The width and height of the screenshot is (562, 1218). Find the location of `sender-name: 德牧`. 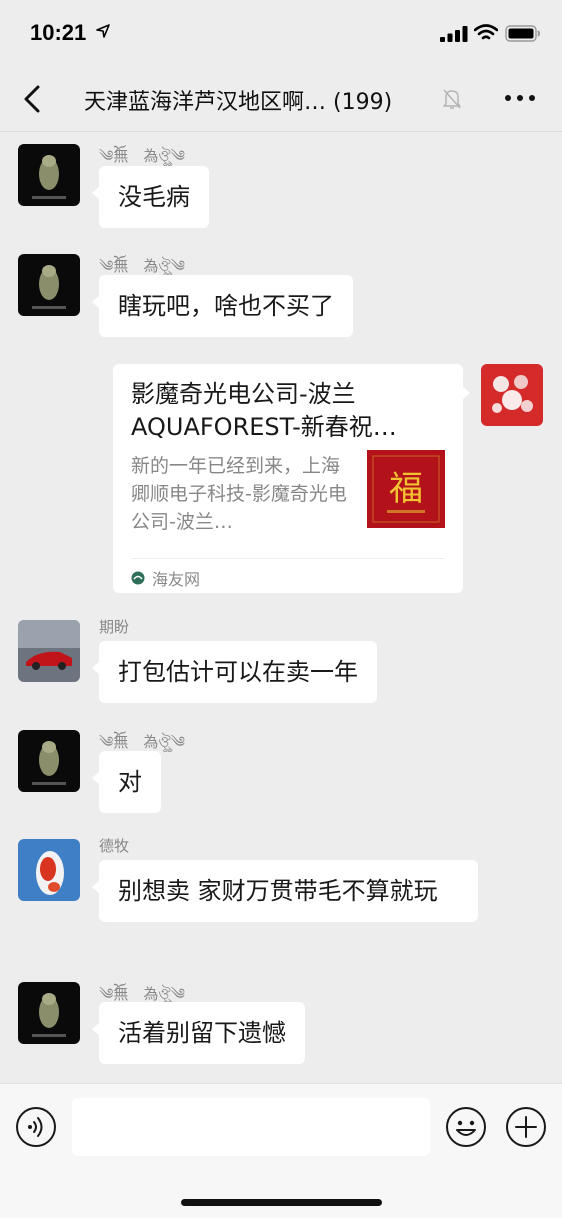

sender-name: 德牧 is located at coordinates (114, 846).